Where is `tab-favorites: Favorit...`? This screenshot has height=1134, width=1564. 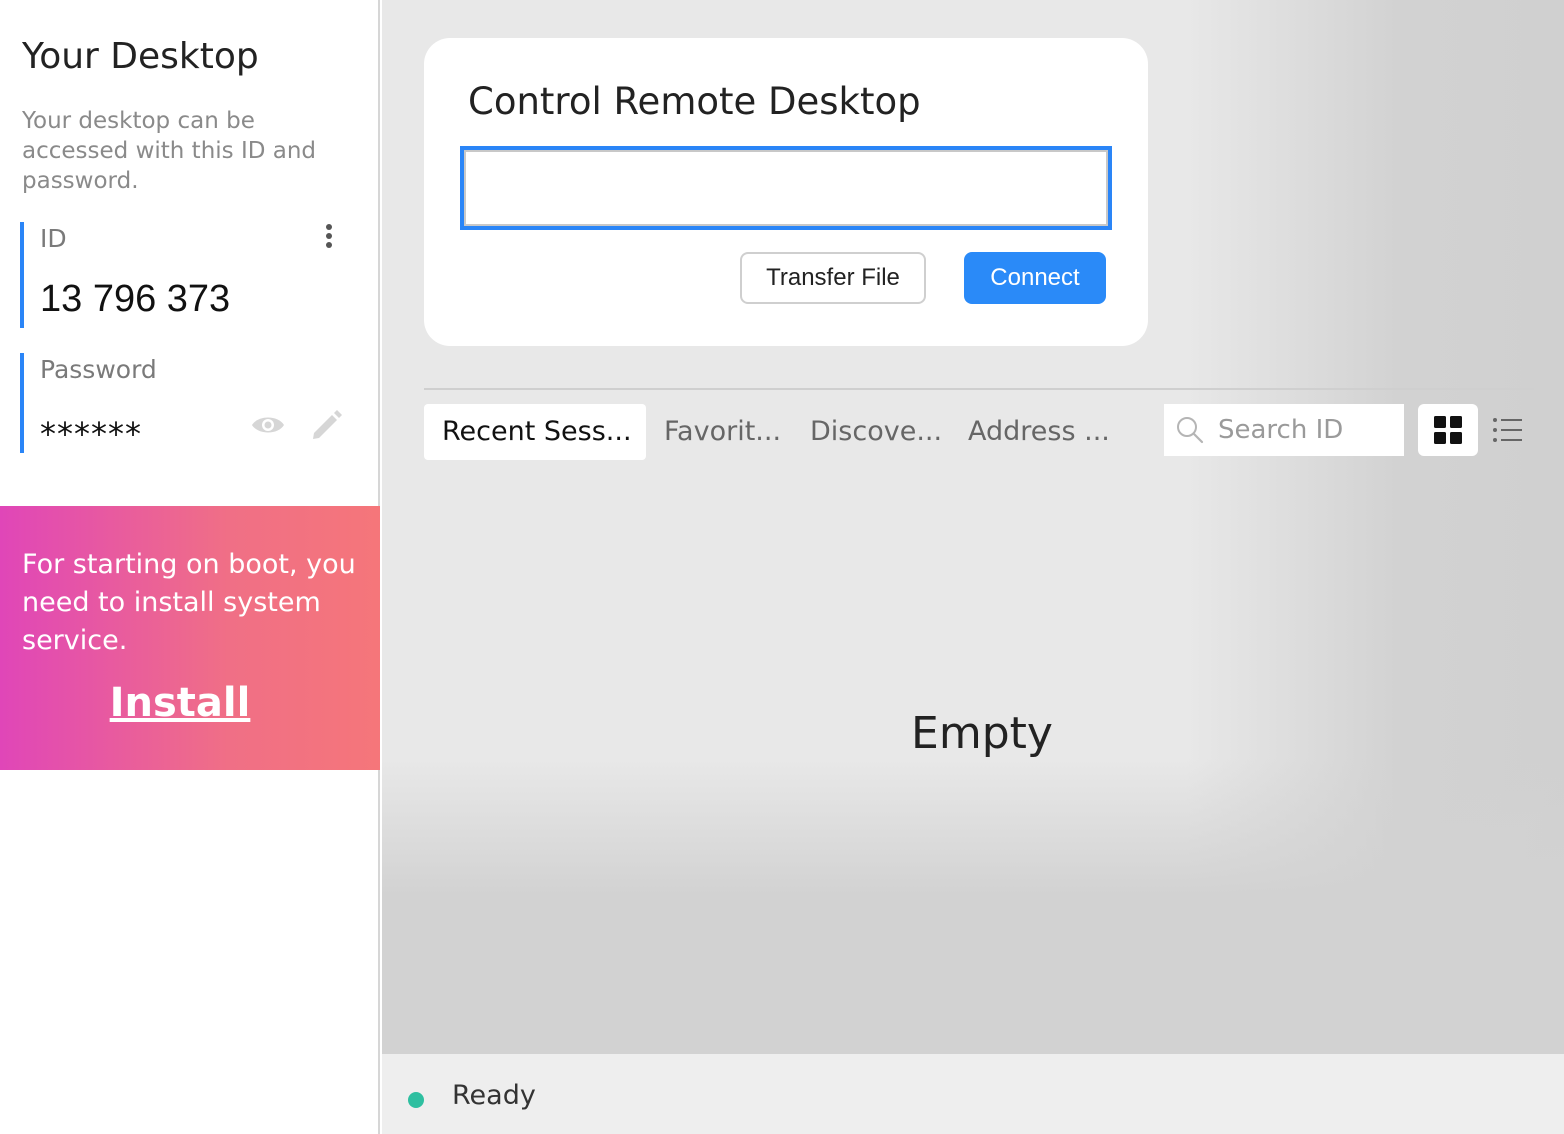
tab-favorites: Favorit... is located at coordinates (722, 432).